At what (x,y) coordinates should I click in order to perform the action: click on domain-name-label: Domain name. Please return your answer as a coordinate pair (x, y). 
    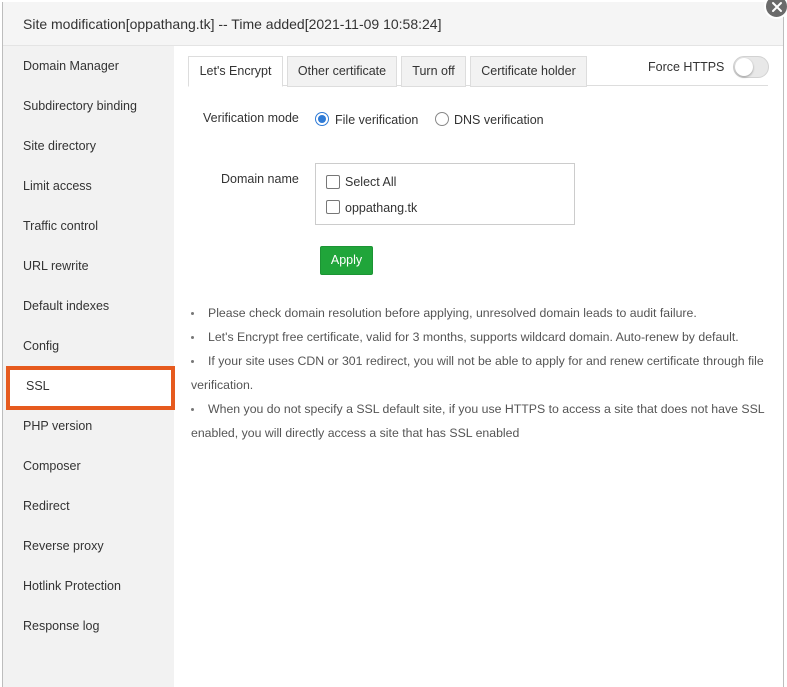
    Looking at the image, I should click on (260, 179).